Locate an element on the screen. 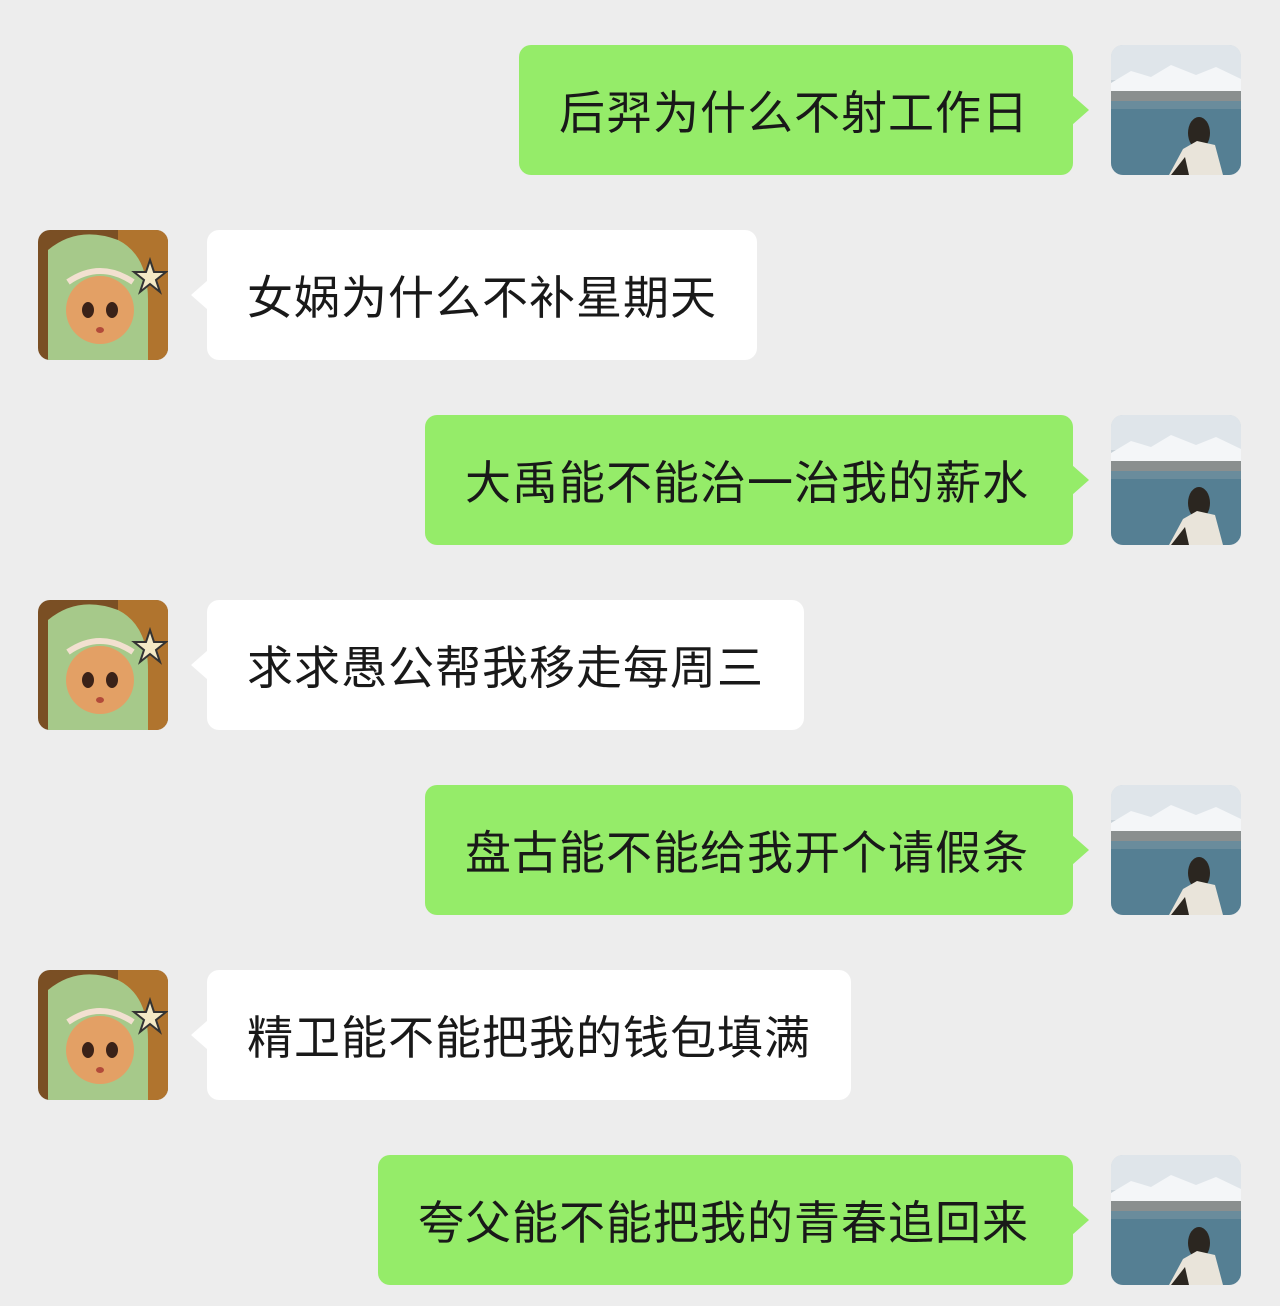 The image size is (1280, 1306). message-text: 大禹能不能治一治我的薪水 is located at coordinates (747, 483).